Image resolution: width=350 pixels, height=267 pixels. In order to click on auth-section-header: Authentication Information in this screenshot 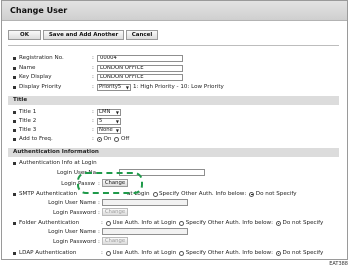, I will do `click(173, 152)`.